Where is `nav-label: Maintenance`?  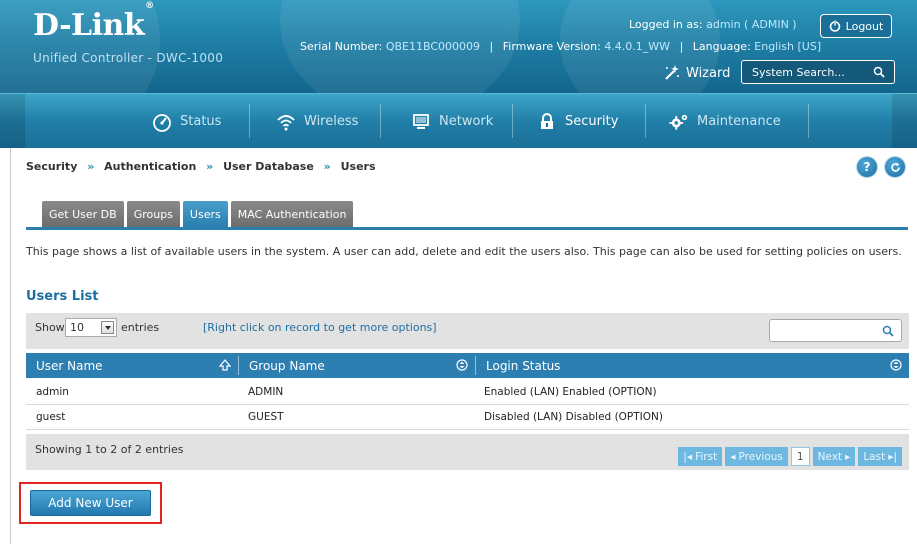
nav-label: Maintenance is located at coordinates (739, 121).